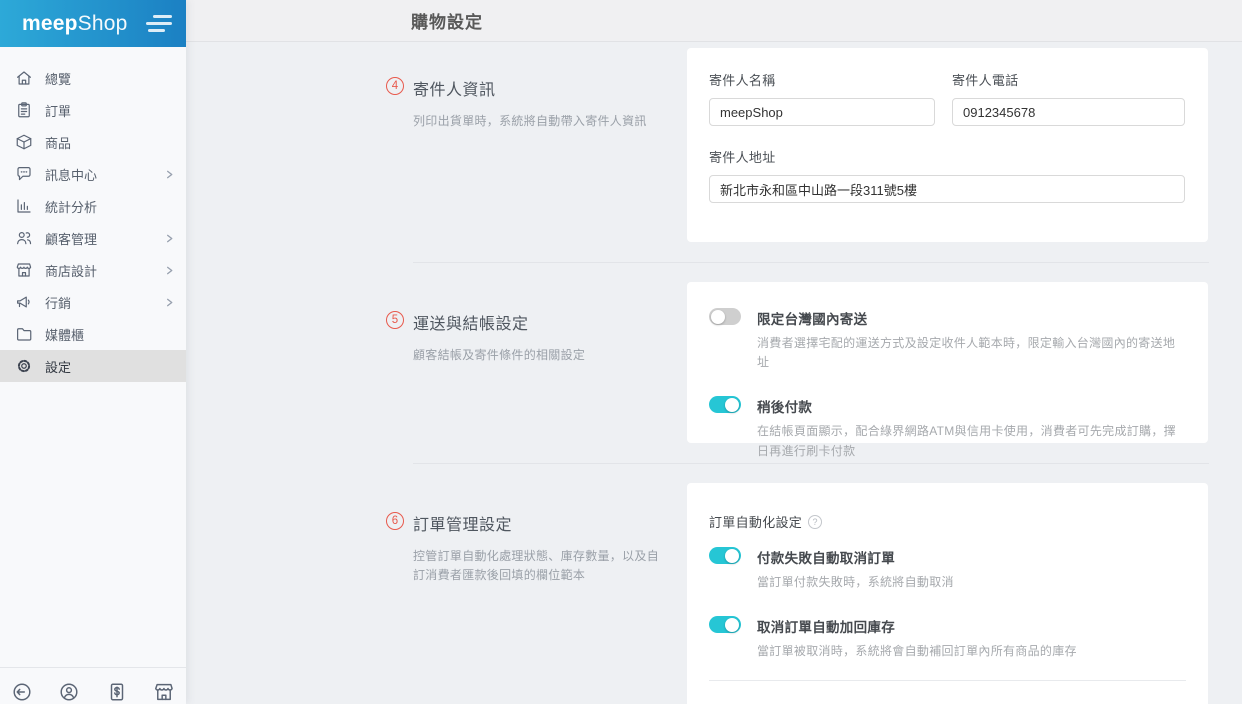  Describe the element at coordinates (23, 78) in the screenshot. I see `home-icon` at that location.